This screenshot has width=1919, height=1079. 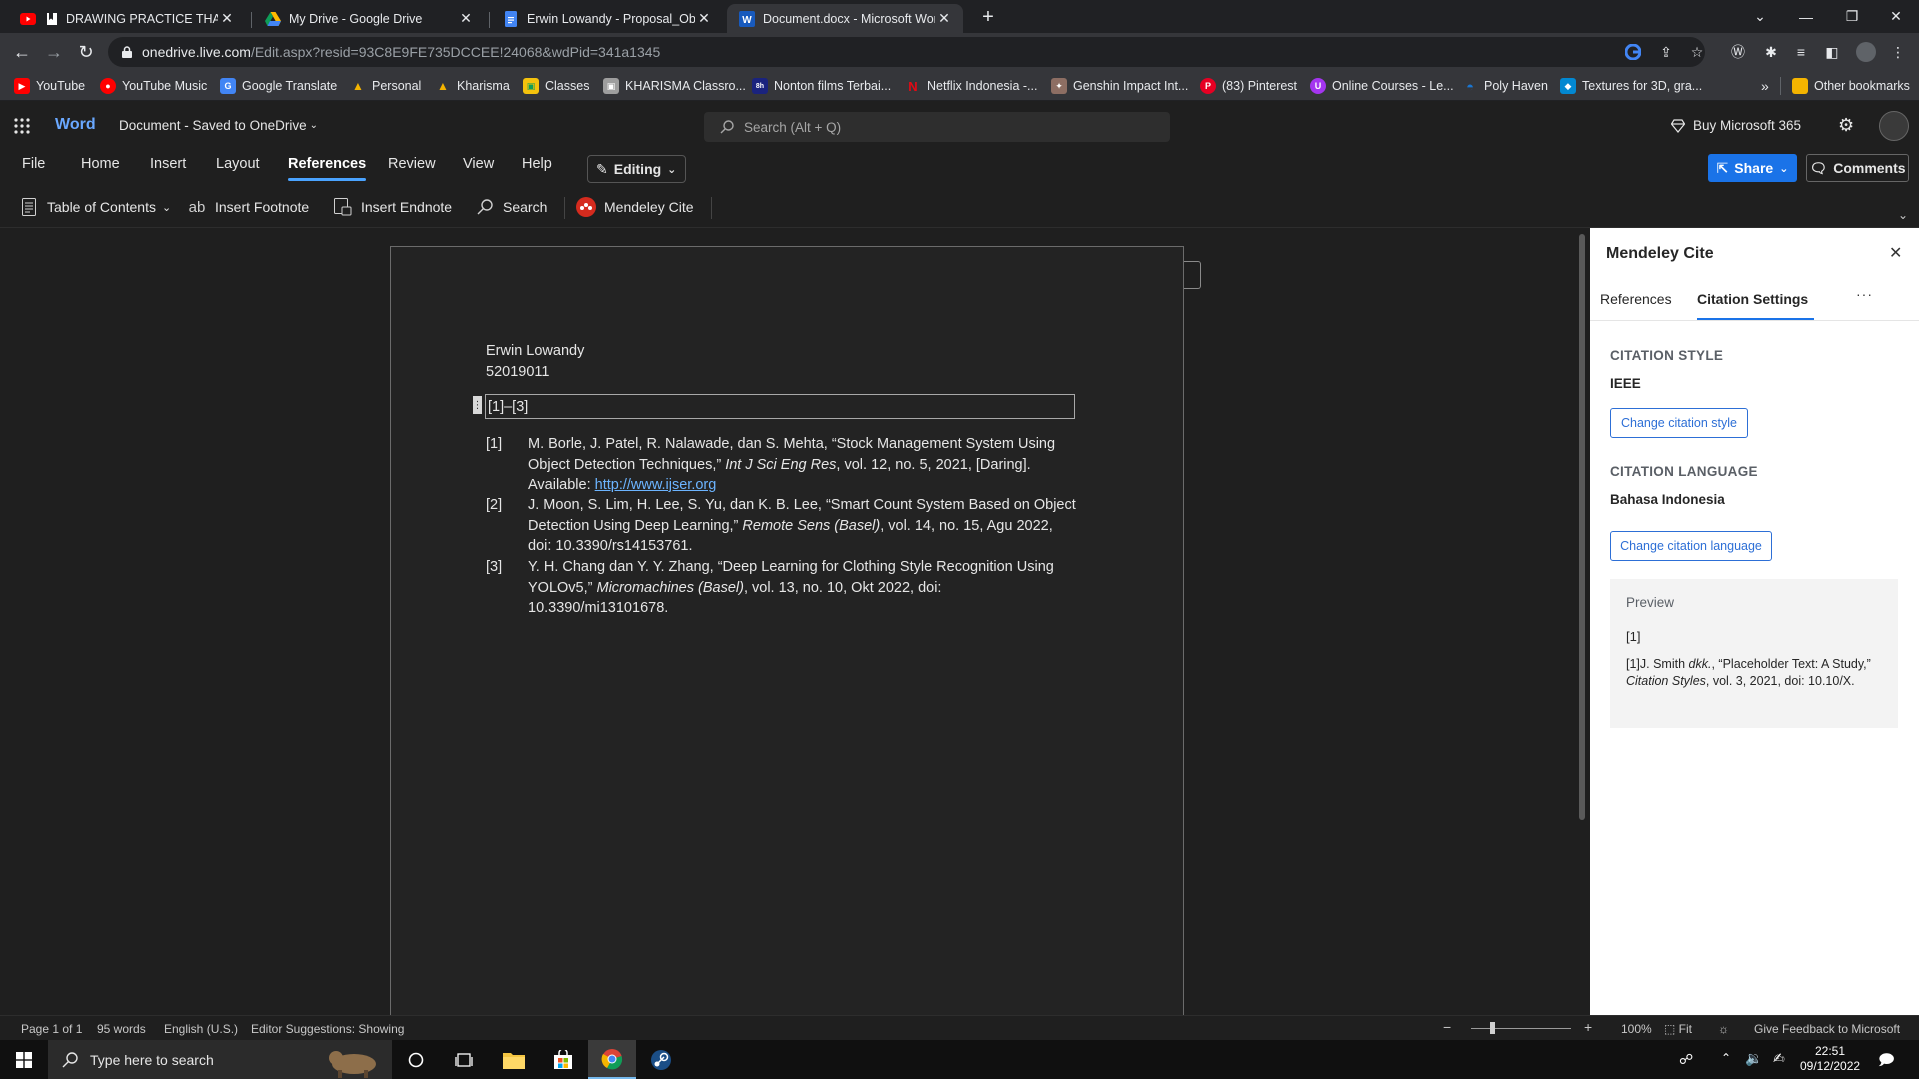 What do you see at coordinates (168, 164) in the screenshot?
I see `tab-insert: Insert` at bounding box center [168, 164].